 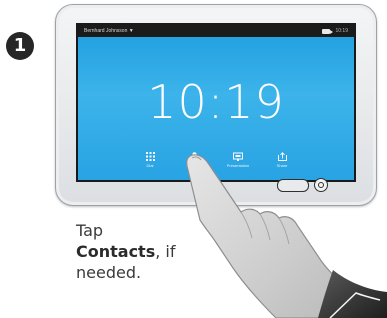 What do you see at coordinates (216, 160) in the screenshot?
I see `dock: Dial Contacts Presentation Share` at bounding box center [216, 160].